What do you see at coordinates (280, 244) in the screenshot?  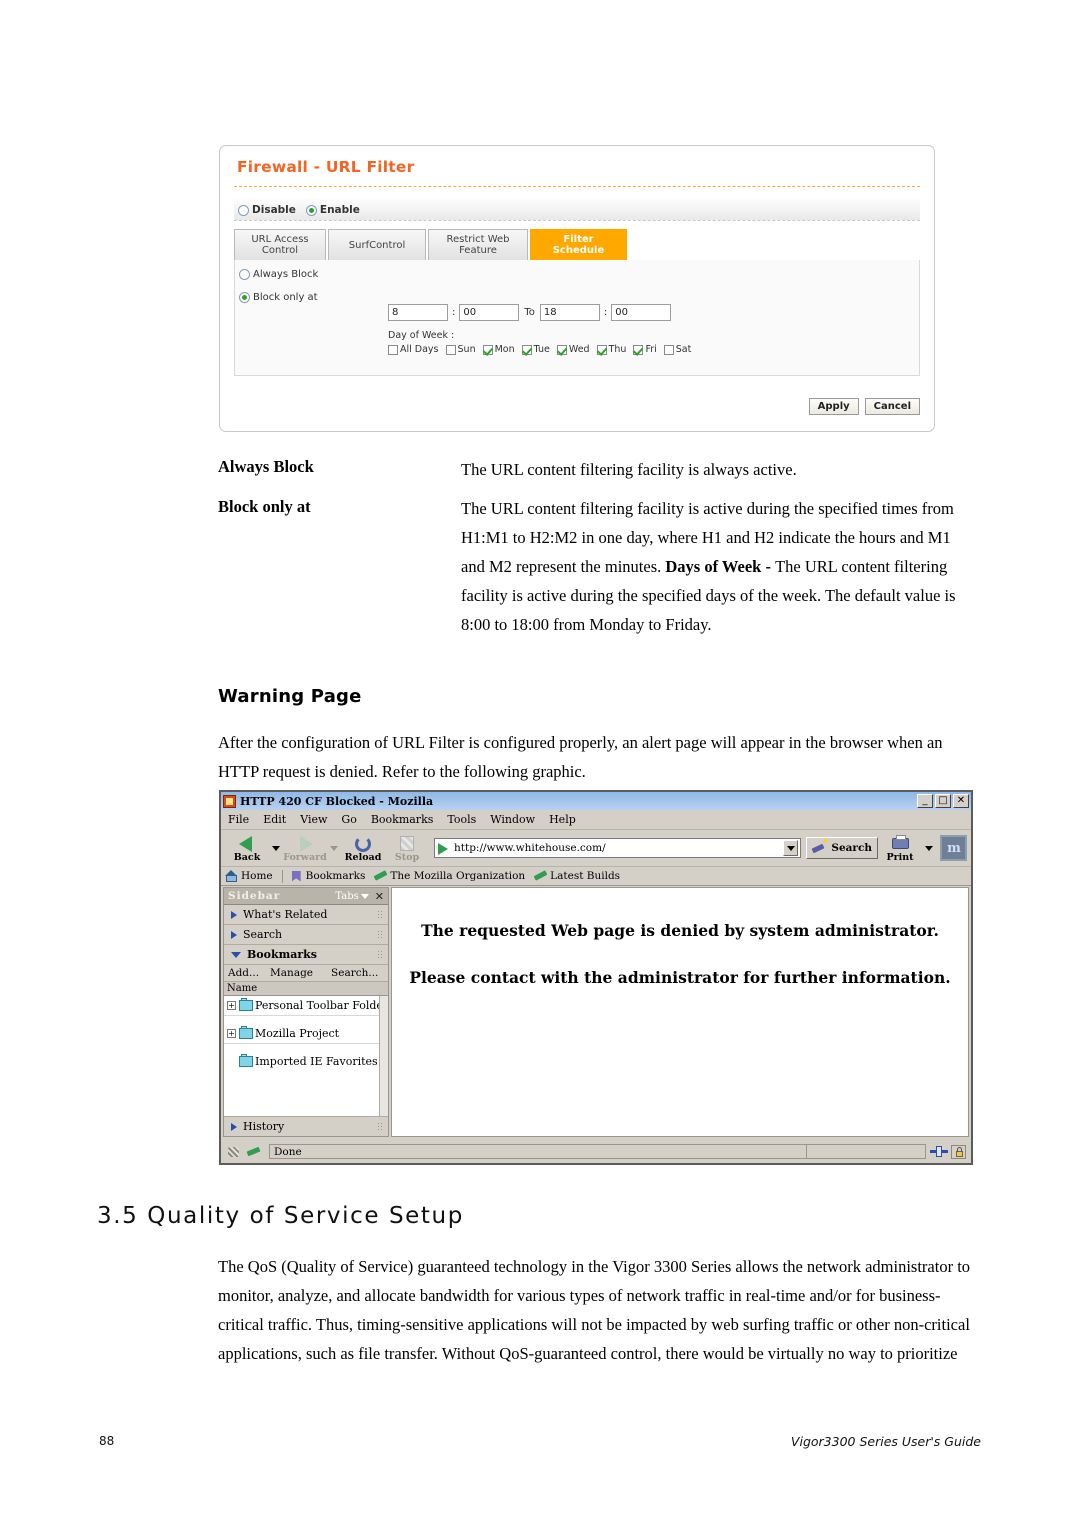 I see `tab-url-access-control: URL Access Control` at bounding box center [280, 244].